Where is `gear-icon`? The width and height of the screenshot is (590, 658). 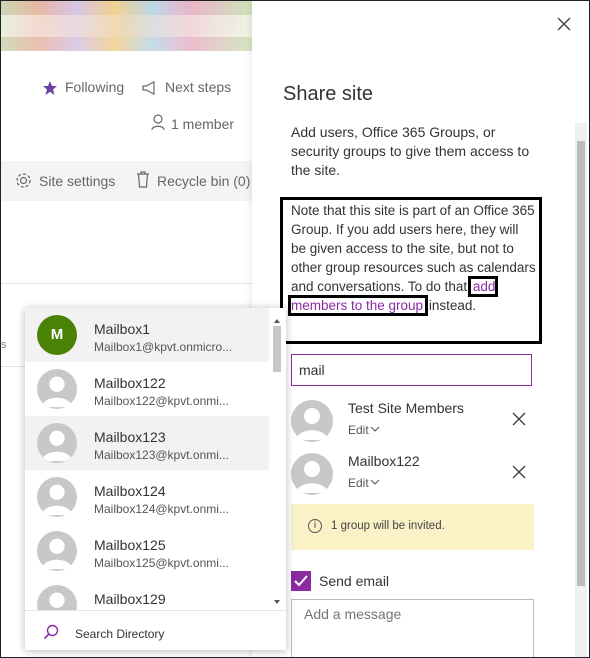
gear-icon is located at coordinates (23, 180).